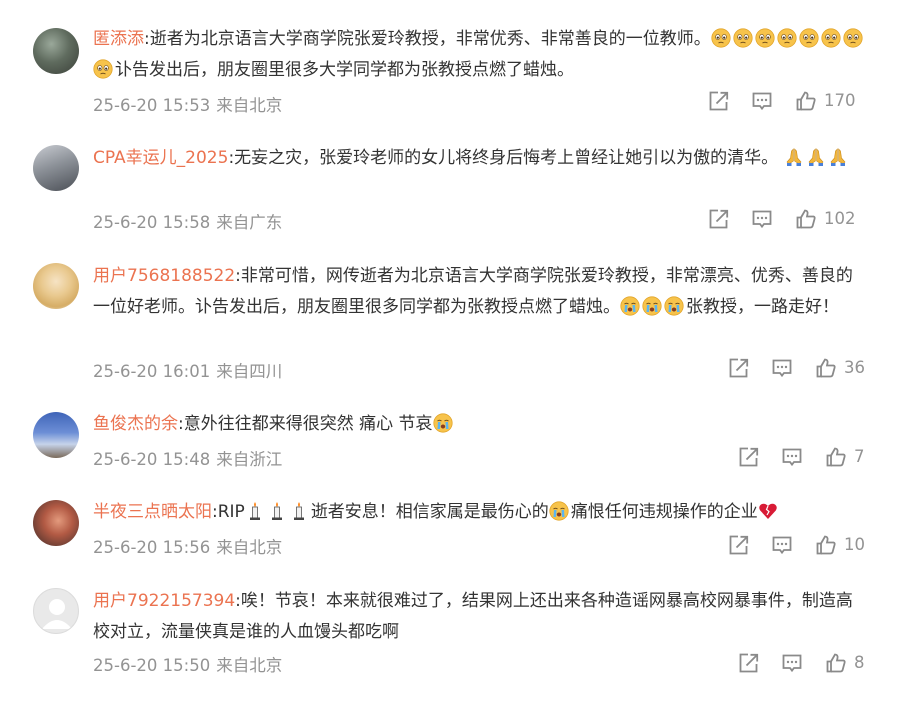  What do you see at coordinates (152, 665) in the screenshot?
I see `timestamp: 25-6-20 15:50` at bounding box center [152, 665].